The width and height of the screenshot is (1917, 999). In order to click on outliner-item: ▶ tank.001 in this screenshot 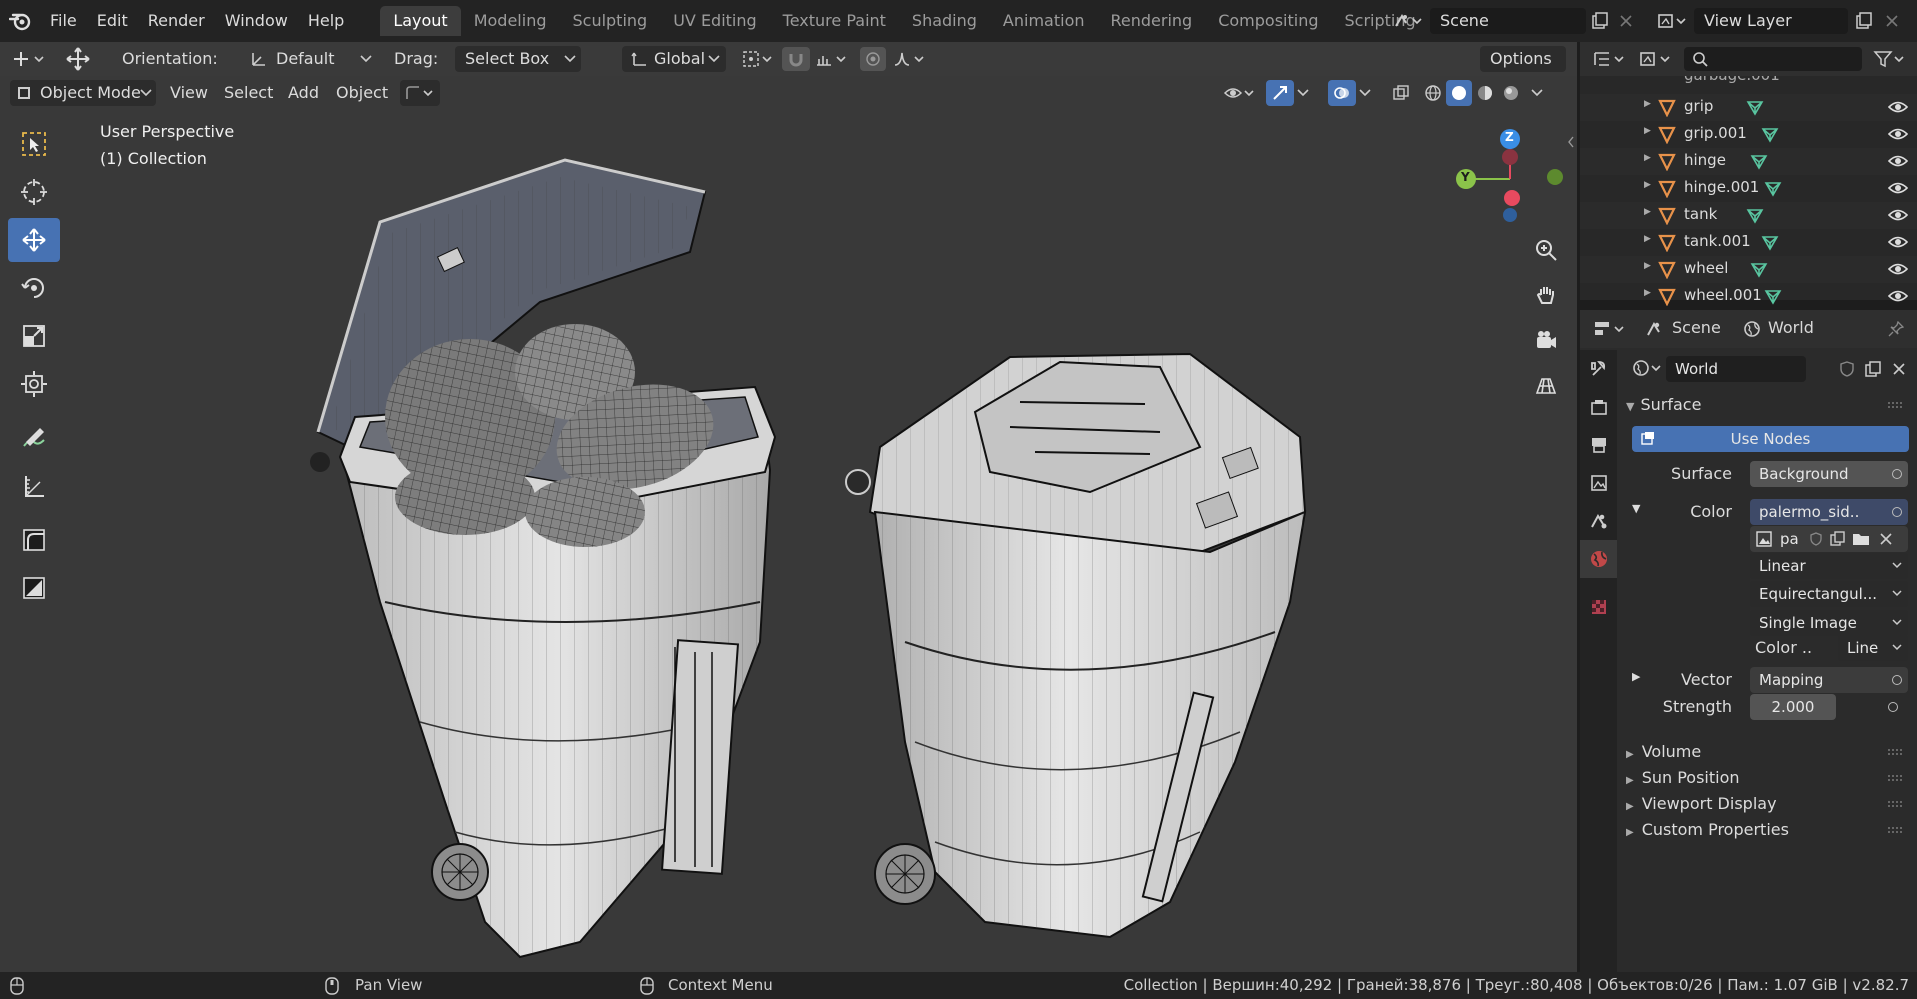, I will do `click(1748, 242)`.